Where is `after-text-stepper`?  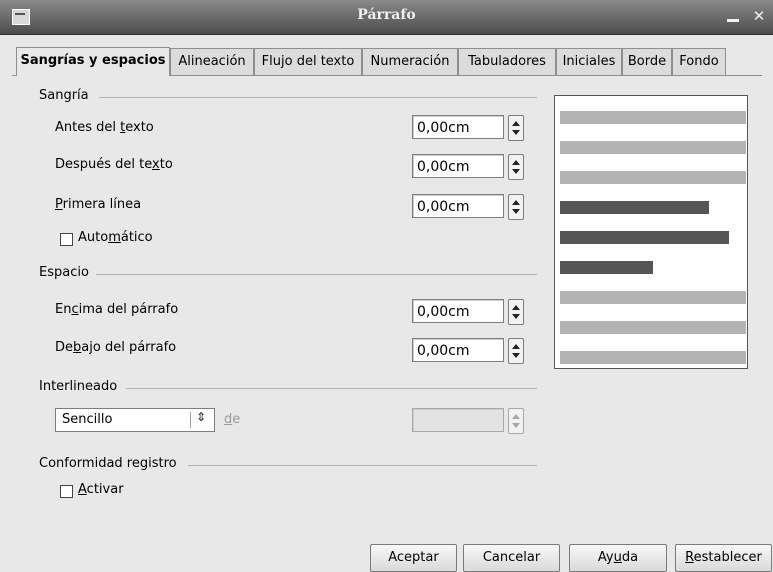 after-text-stepper is located at coordinates (516, 167).